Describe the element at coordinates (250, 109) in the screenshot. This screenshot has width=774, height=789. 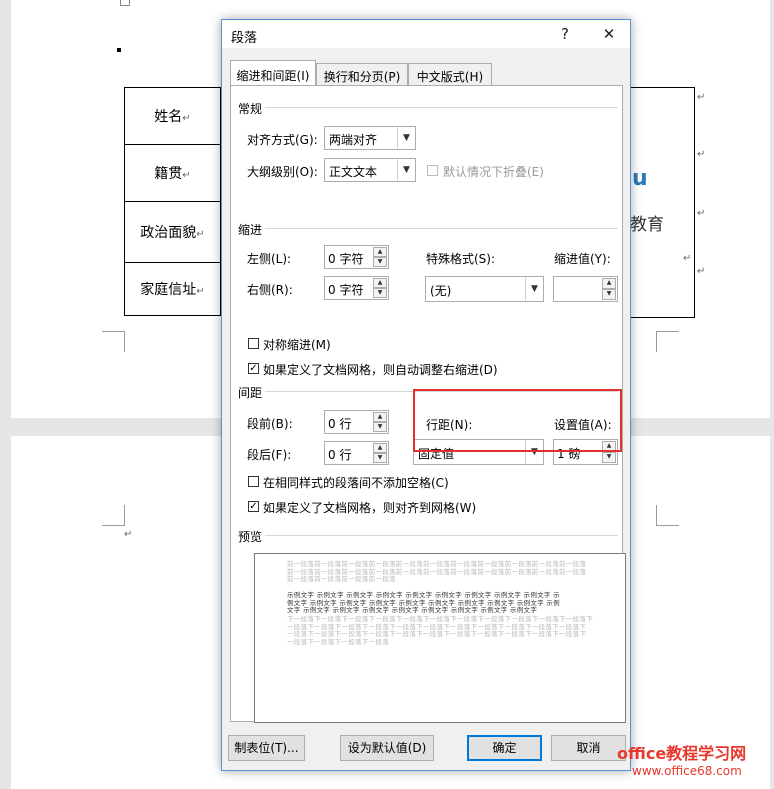
I see `section-general: 常规` at that location.